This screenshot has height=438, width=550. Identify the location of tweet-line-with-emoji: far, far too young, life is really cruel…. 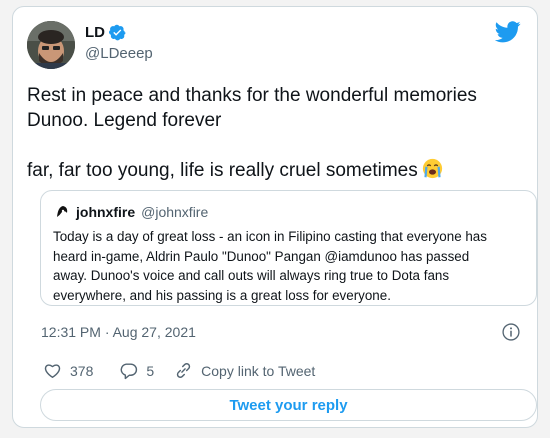
(277, 170).